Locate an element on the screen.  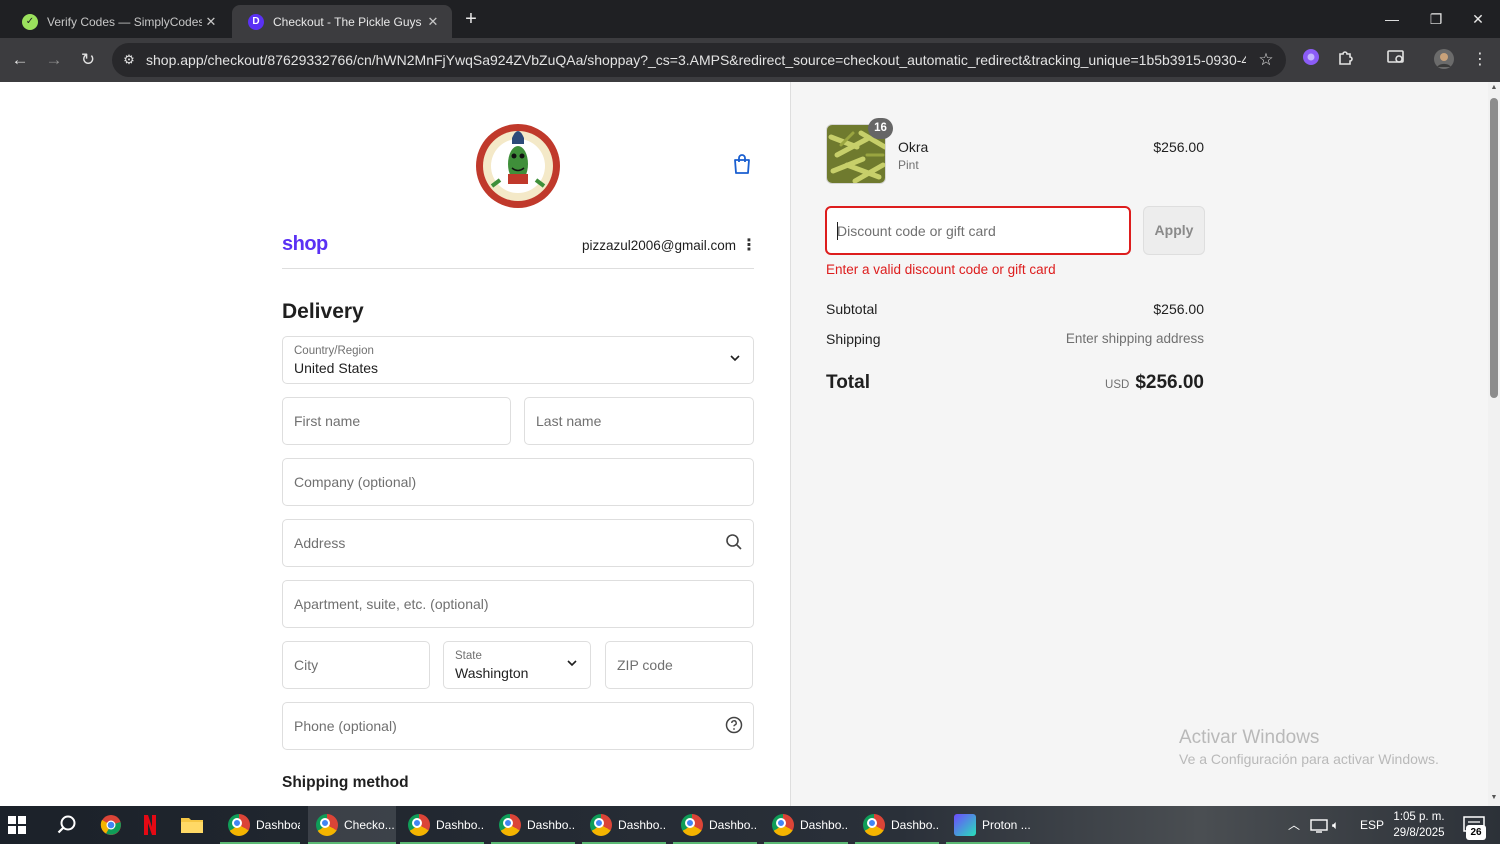
address-field: Address is located at coordinates (518, 543).